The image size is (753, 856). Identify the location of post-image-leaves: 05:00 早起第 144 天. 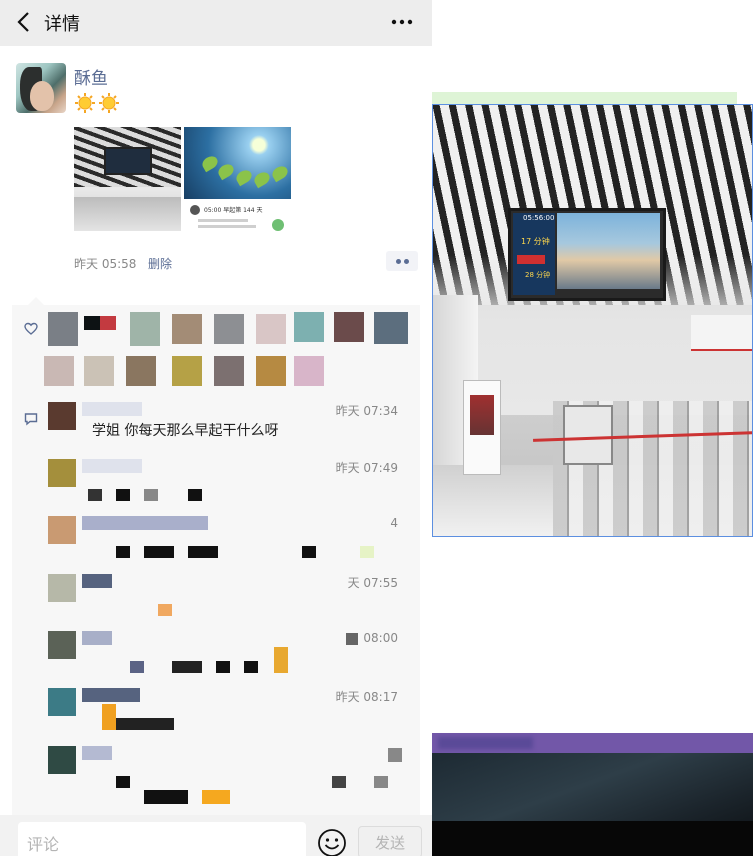
(237, 179).